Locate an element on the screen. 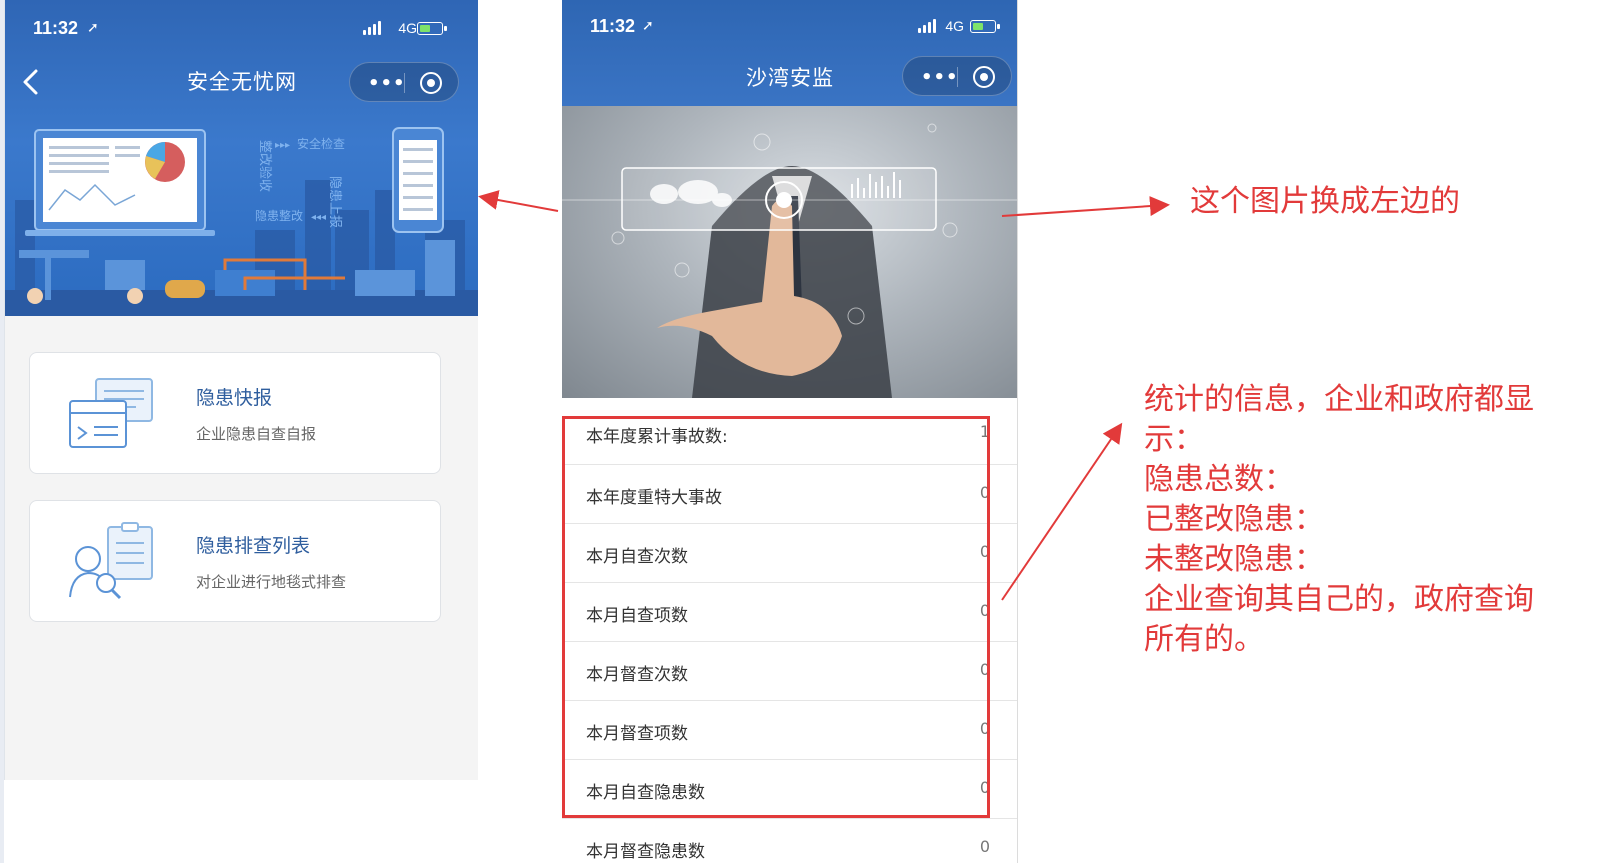 The height and width of the screenshot is (863, 1606). note-line: 隐患总数： is located at coordinates (1219, 479).